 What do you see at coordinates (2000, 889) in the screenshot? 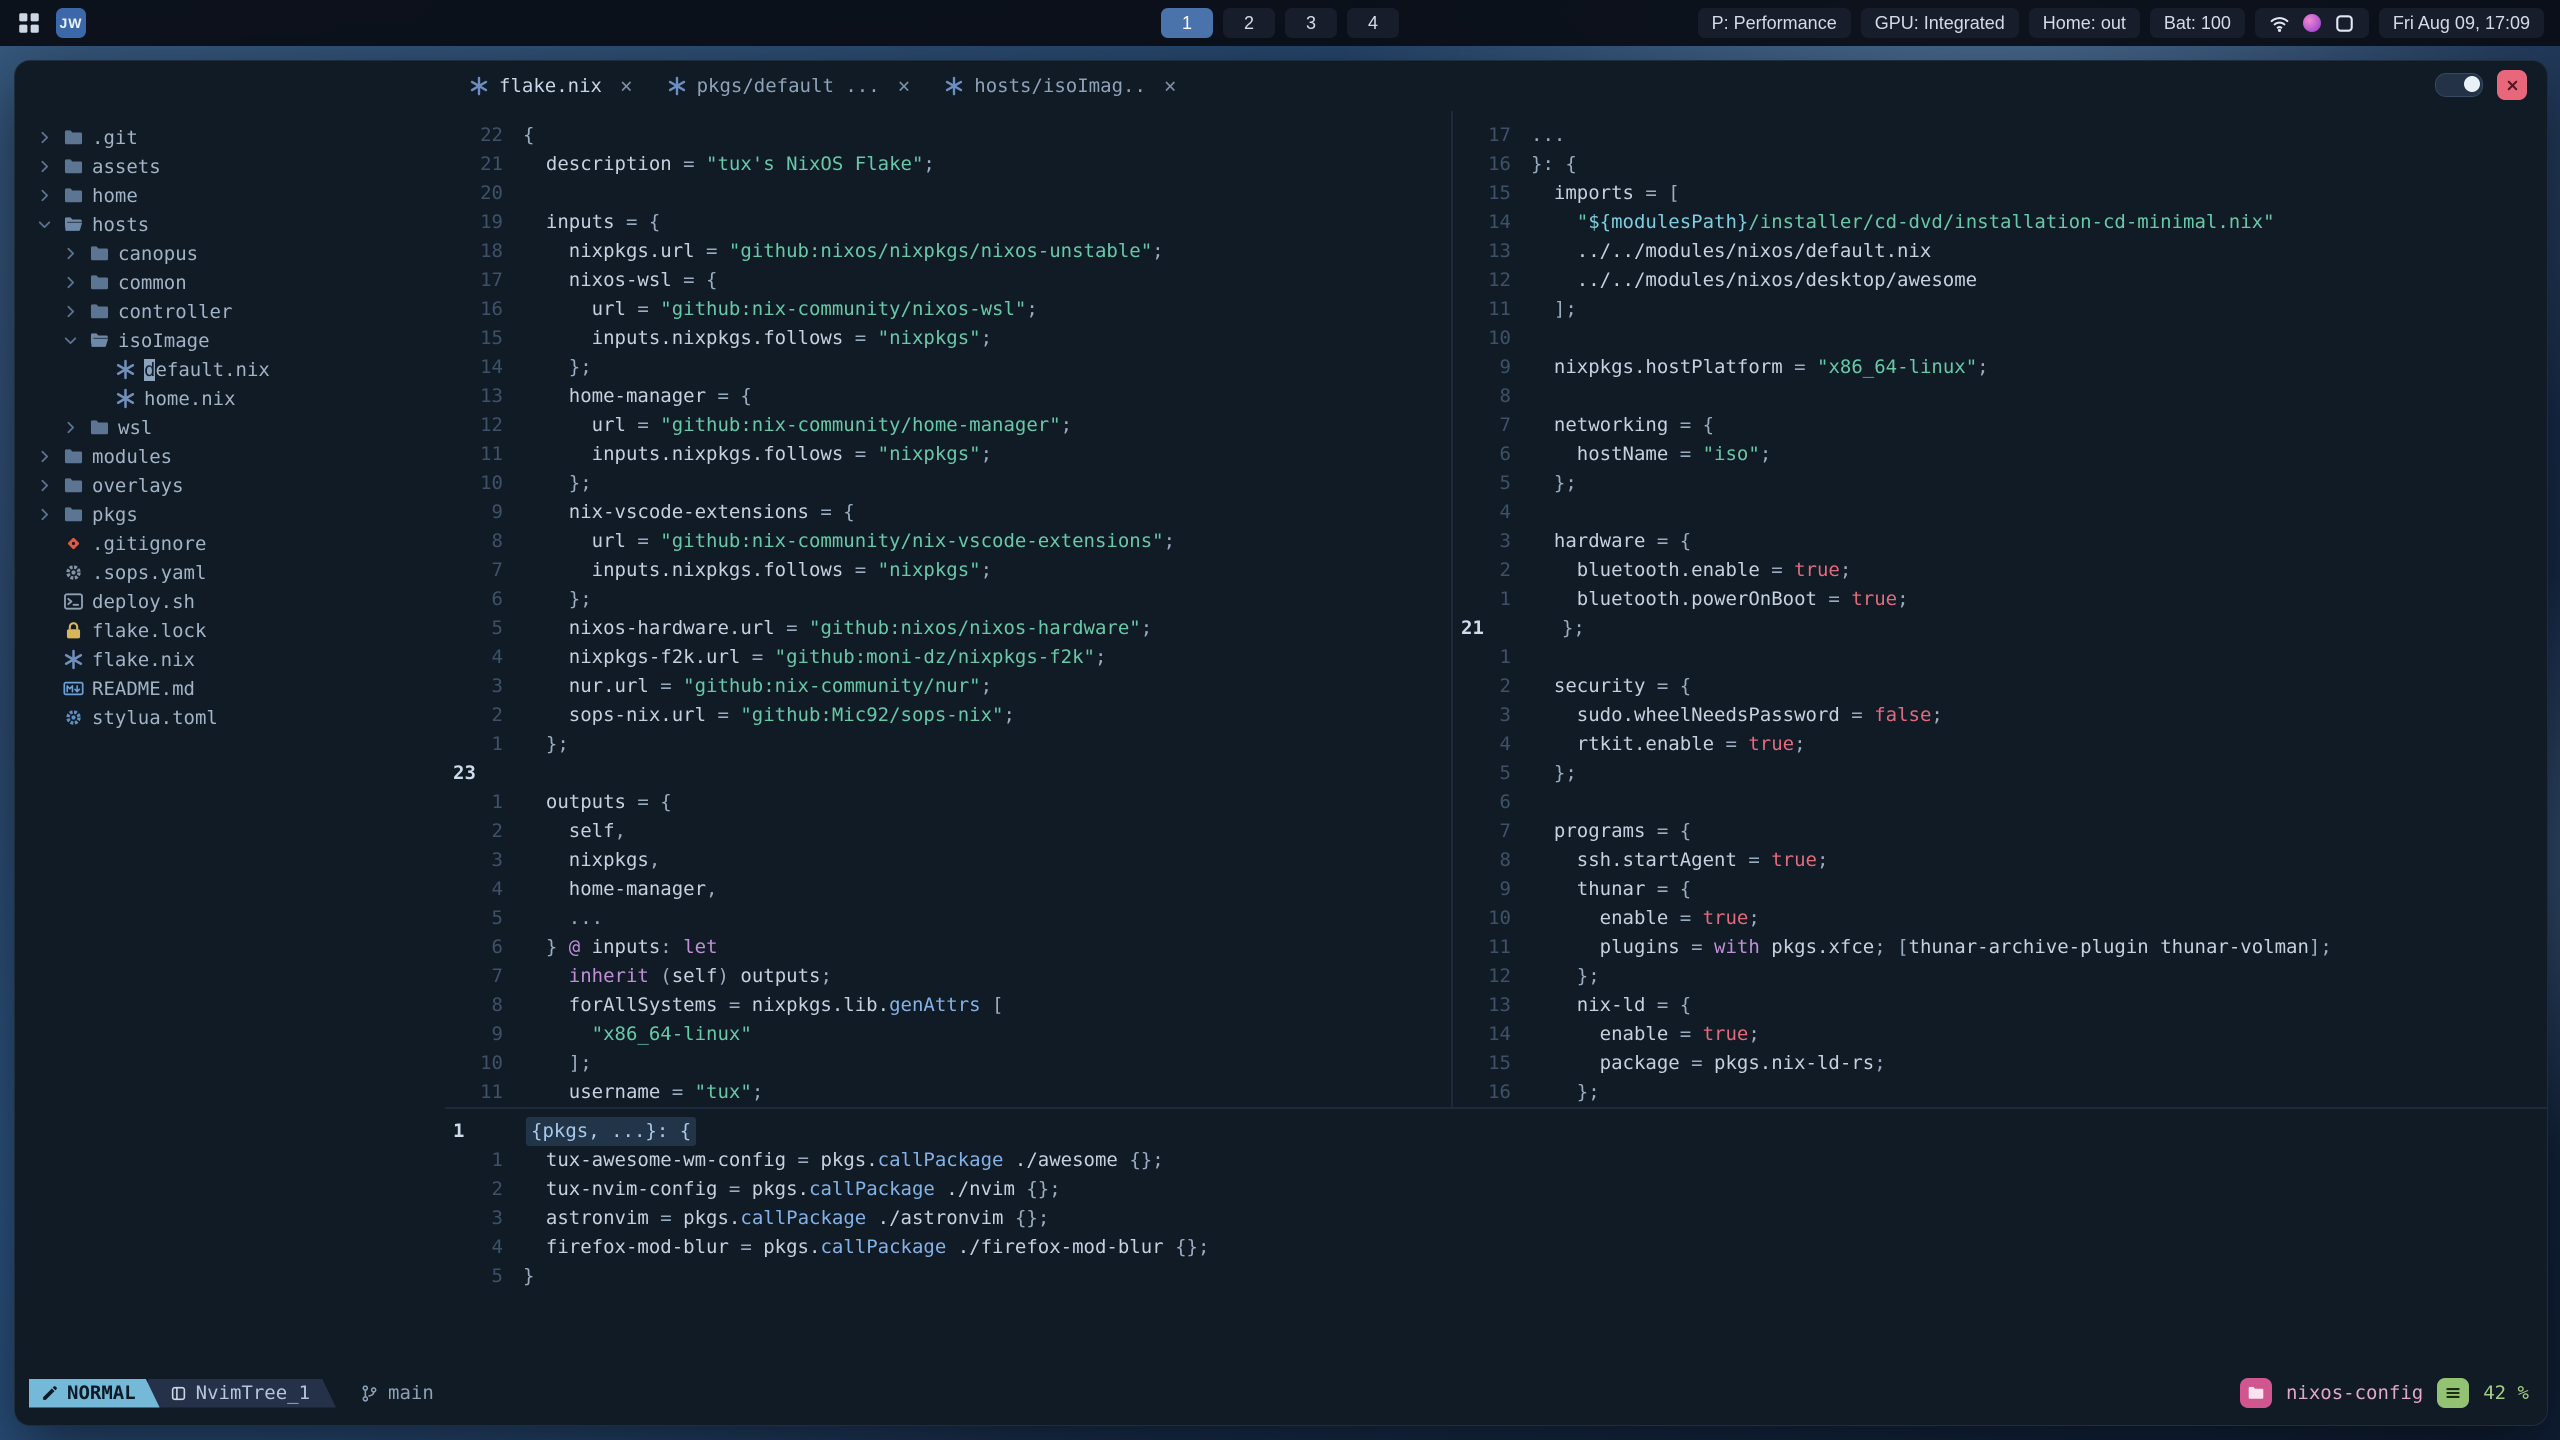
I see `code-line: 9 thunar = {` at bounding box center [2000, 889].